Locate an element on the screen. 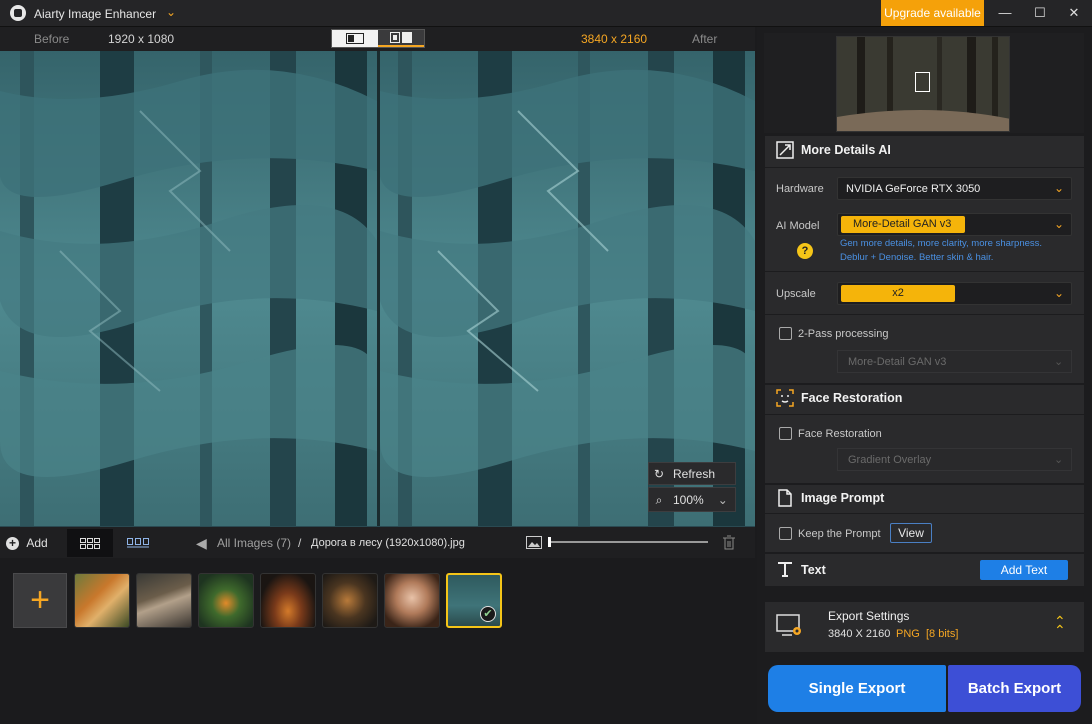 Image resolution: width=1092 pixels, height=724 pixels. more-details-title: More Details AI is located at coordinates (846, 150).